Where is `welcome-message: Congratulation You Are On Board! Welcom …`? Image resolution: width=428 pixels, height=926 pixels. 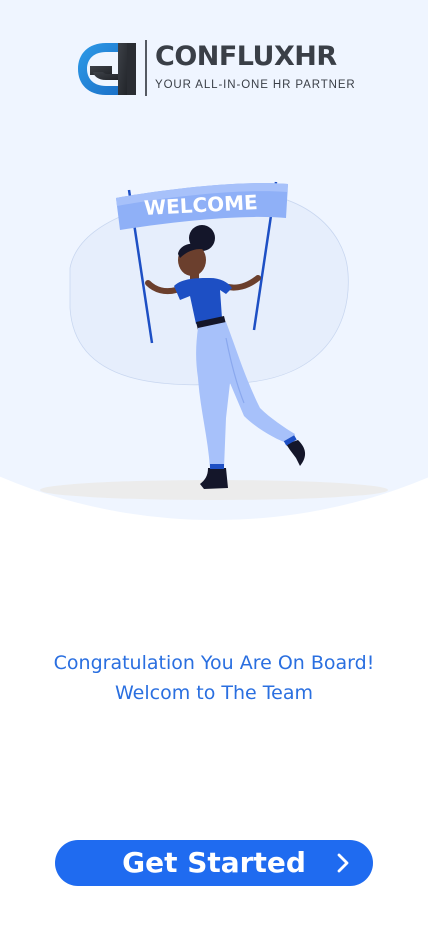
welcome-message: Congratulation You Are On Board! Welcom … is located at coordinates (214, 678).